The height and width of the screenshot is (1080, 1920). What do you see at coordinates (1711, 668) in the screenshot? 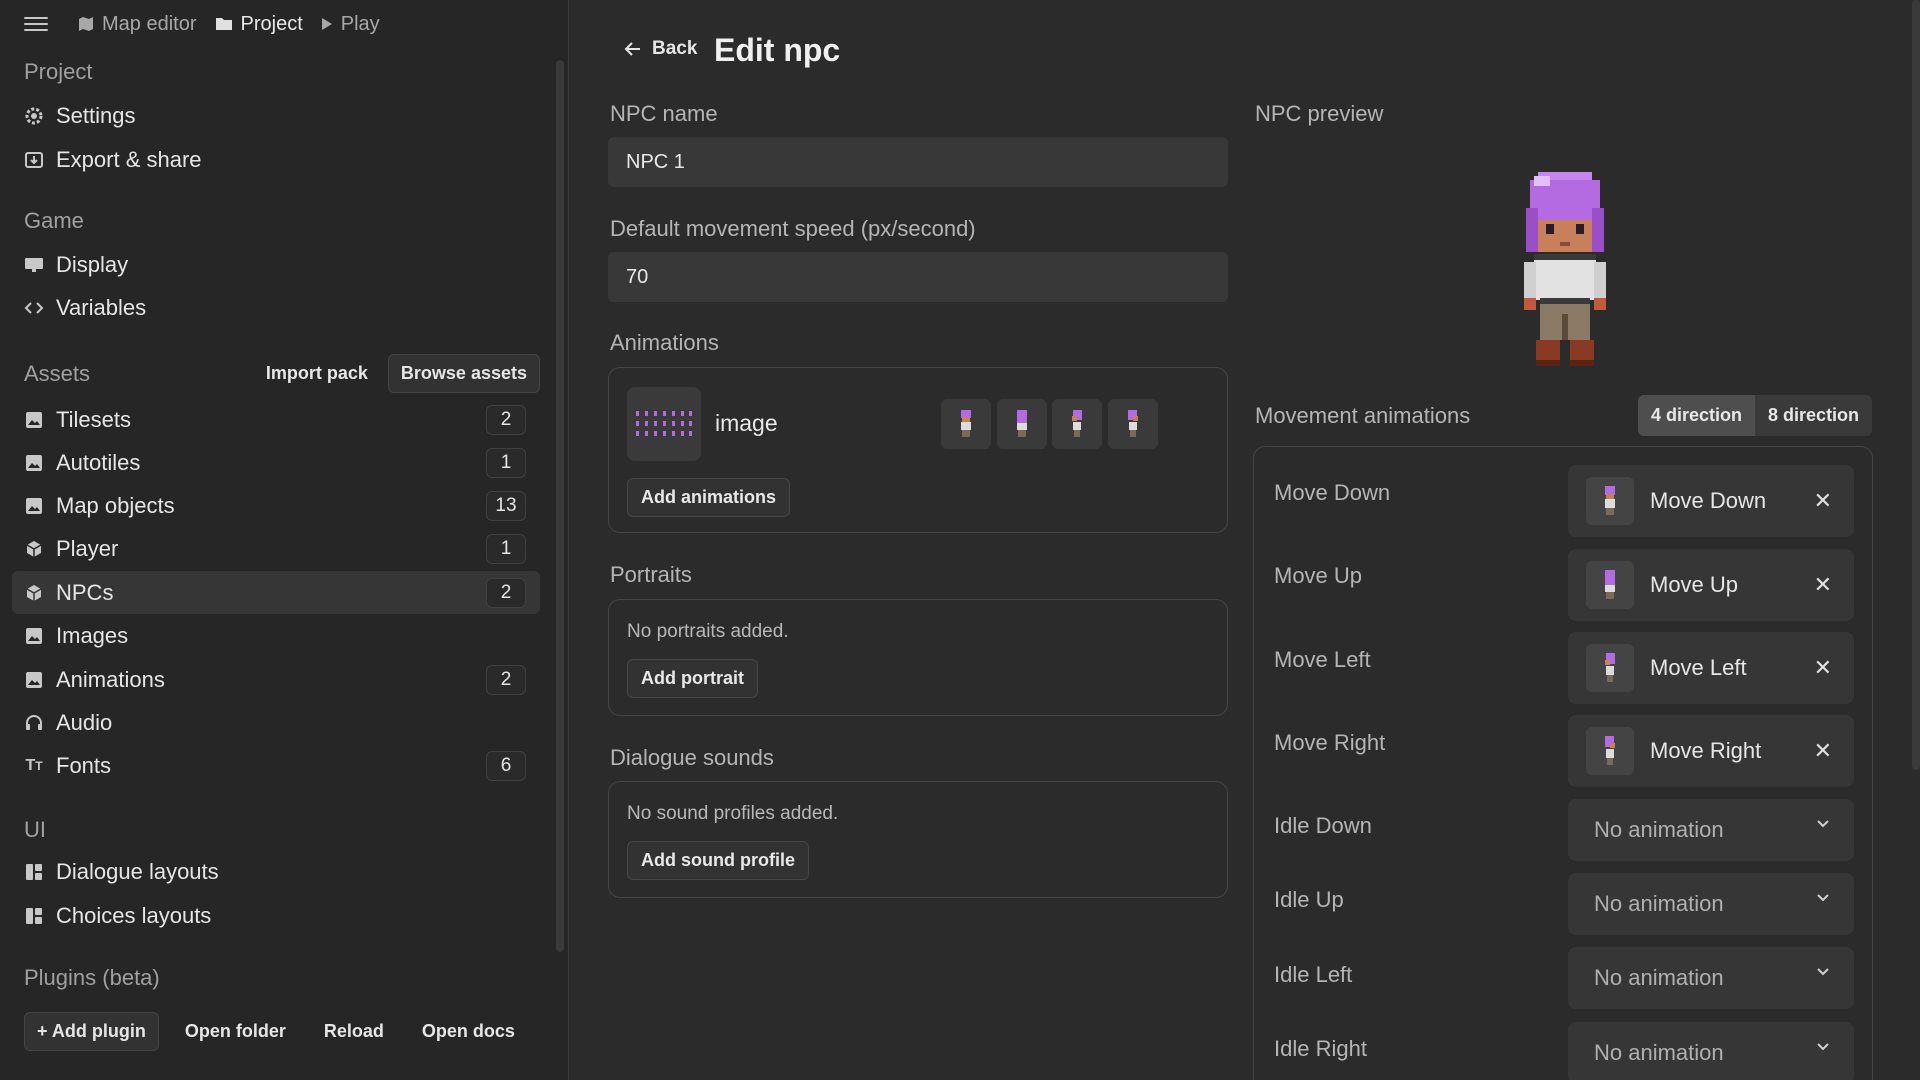
I see `move-left-chip: Move Left ✕` at bounding box center [1711, 668].